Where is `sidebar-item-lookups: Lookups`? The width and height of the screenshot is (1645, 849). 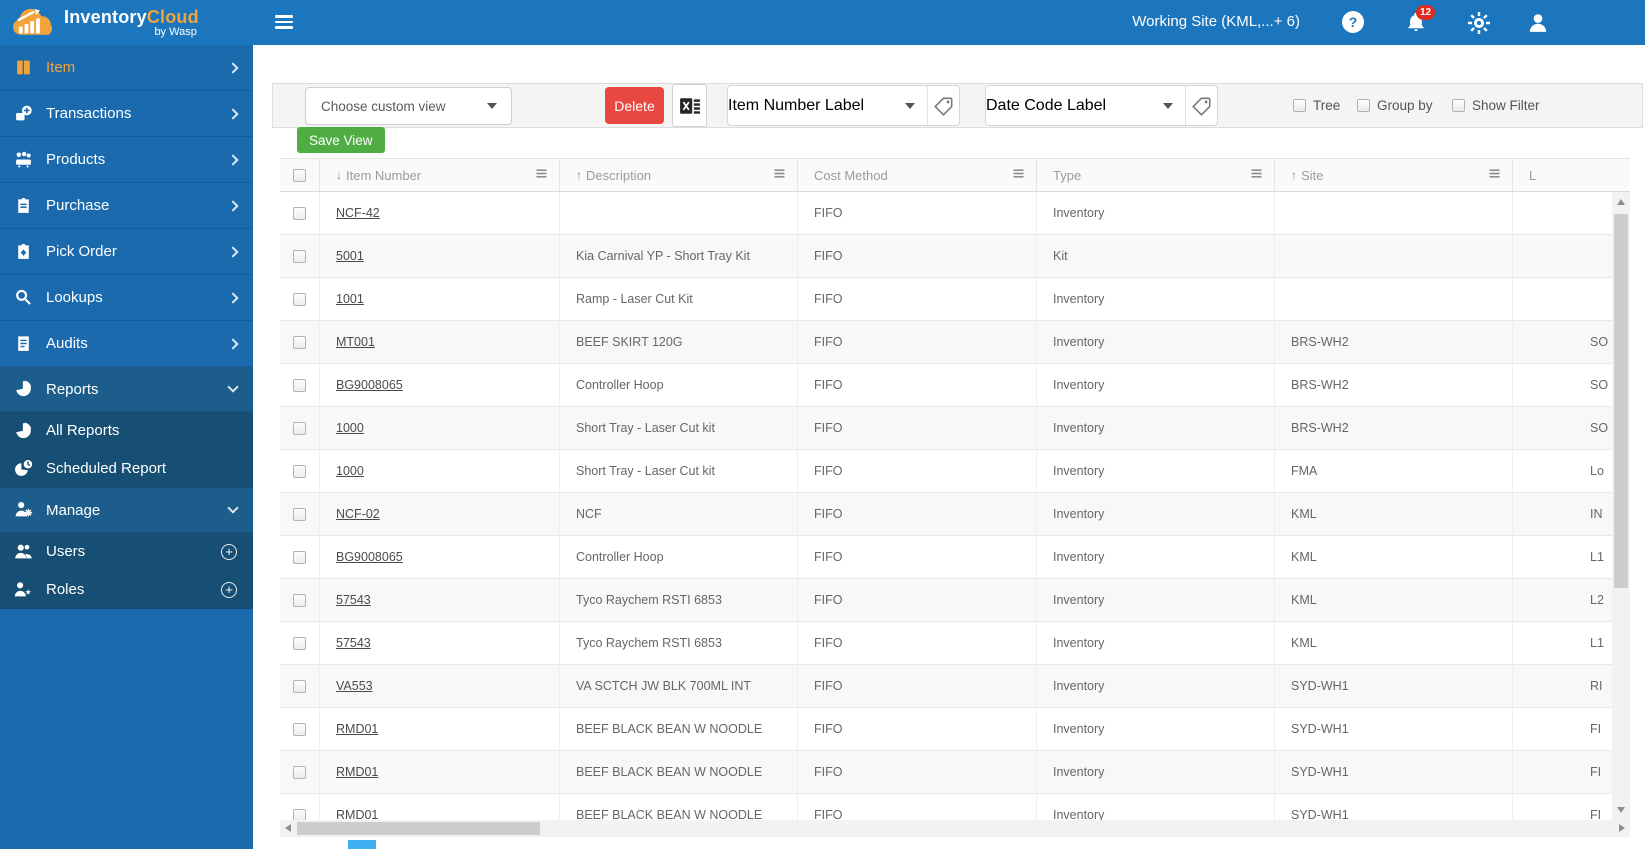 sidebar-item-lookups: Lookups is located at coordinates (126, 298).